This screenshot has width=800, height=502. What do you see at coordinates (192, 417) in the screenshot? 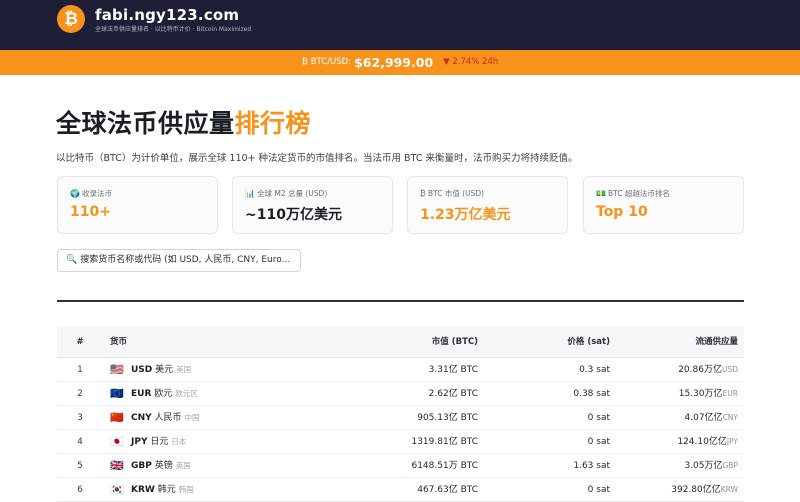
I see `currency-region: 中国` at bounding box center [192, 417].